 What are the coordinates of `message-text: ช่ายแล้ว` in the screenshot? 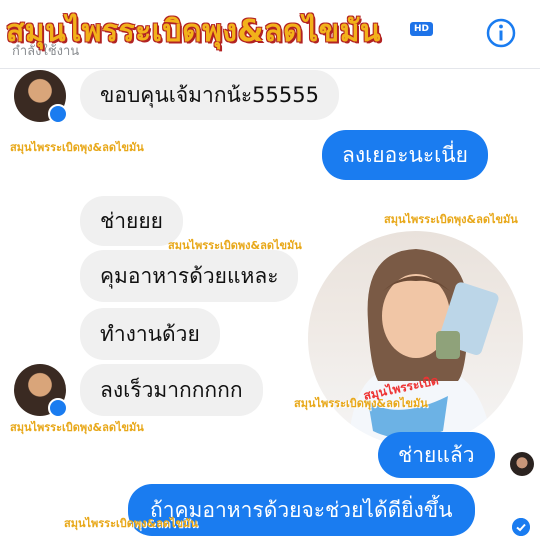 It's located at (436, 454).